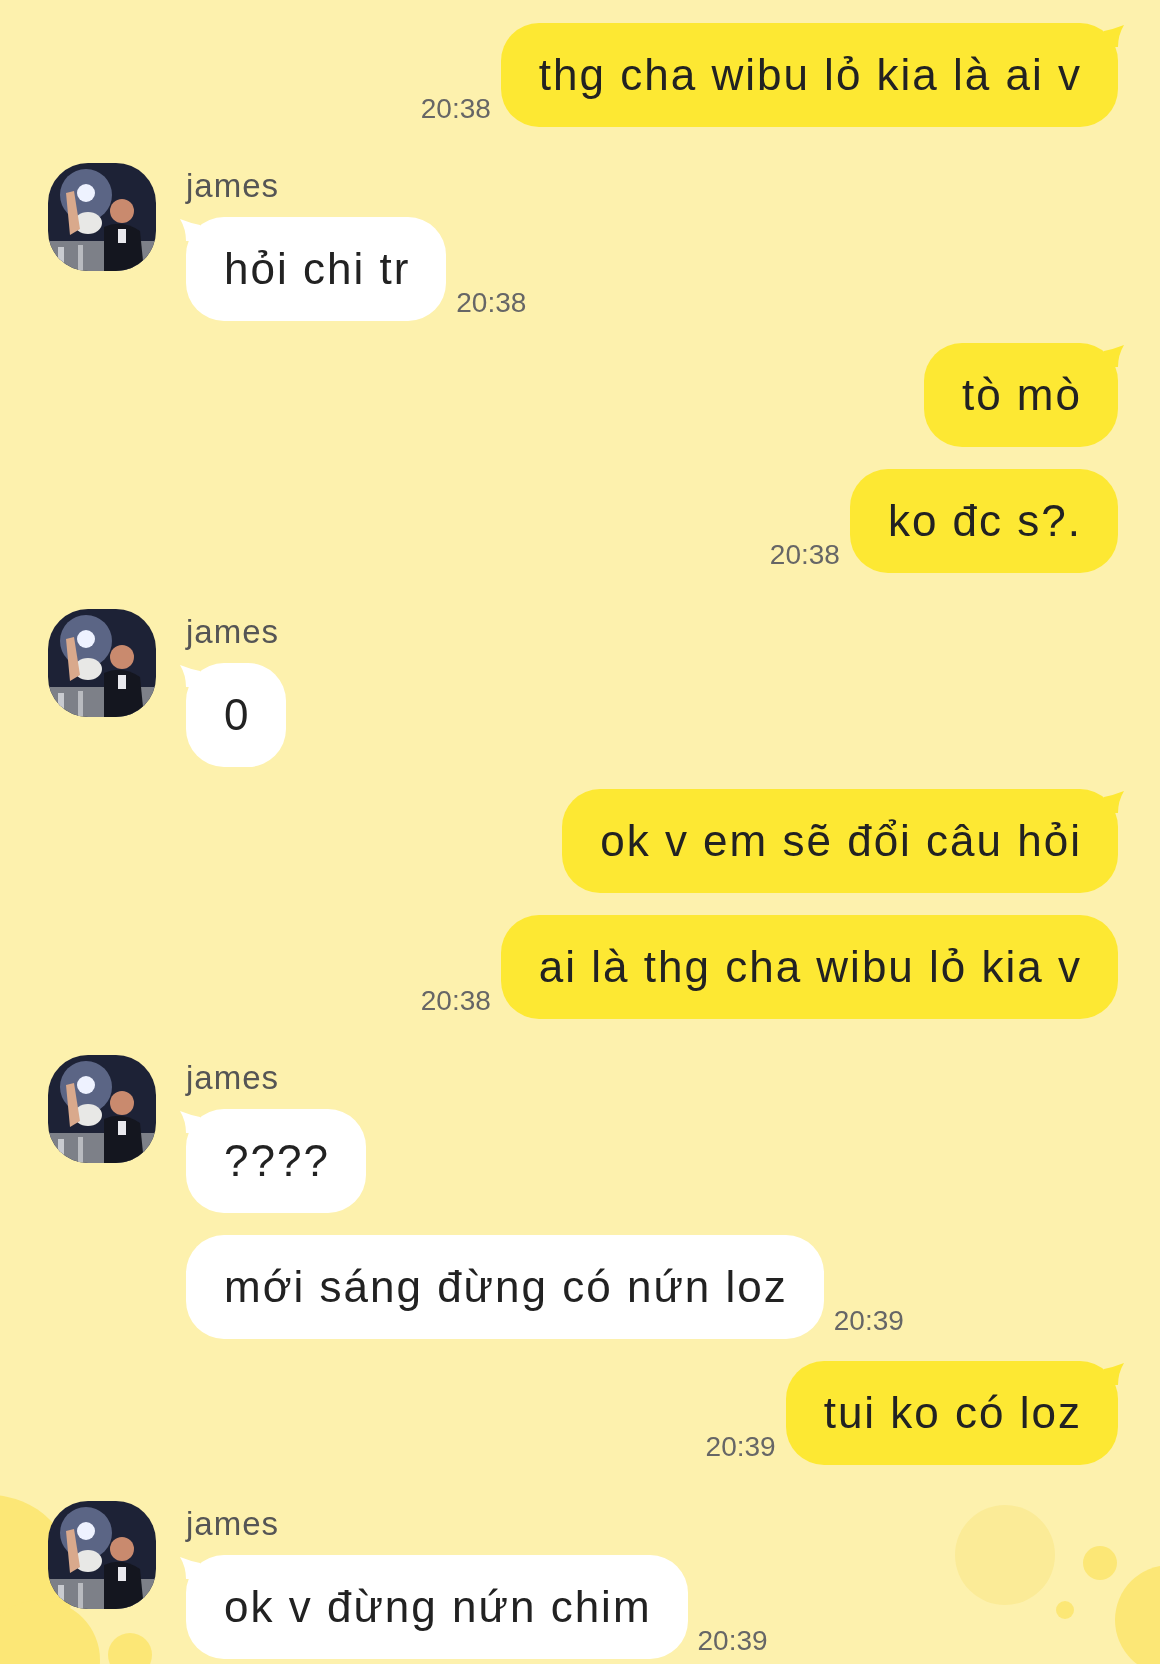 The height and width of the screenshot is (1664, 1160). What do you see at coordinates (437, 1607) in the screenshot?
I see `message-bubble: ok v đừng nứn chim` at bounding box center [437, 1607].